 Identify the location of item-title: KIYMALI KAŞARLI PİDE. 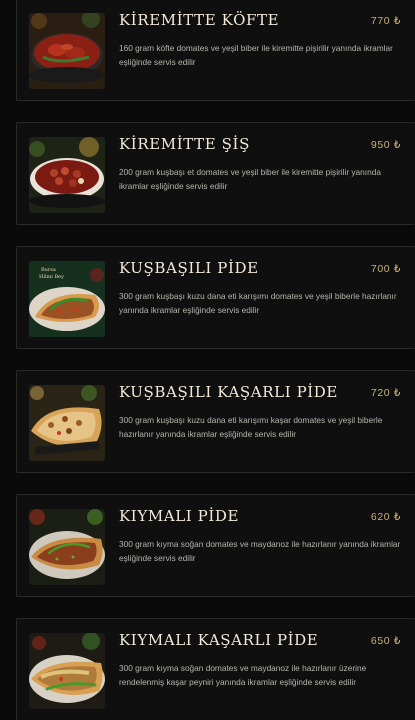
(219, 640).